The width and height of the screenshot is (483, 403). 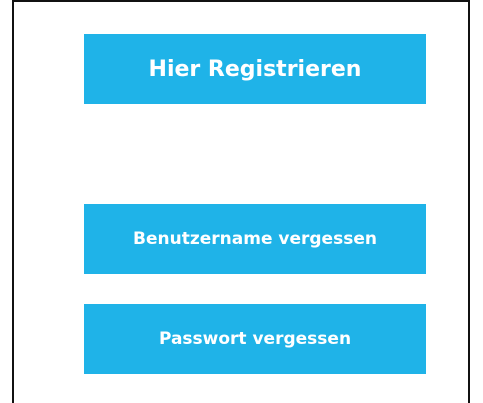 What do you see at coordinates (255, 339) in the screenshot?
I see `forgot-password-button: Passwort vergessen` at bounding box center [255, 339].